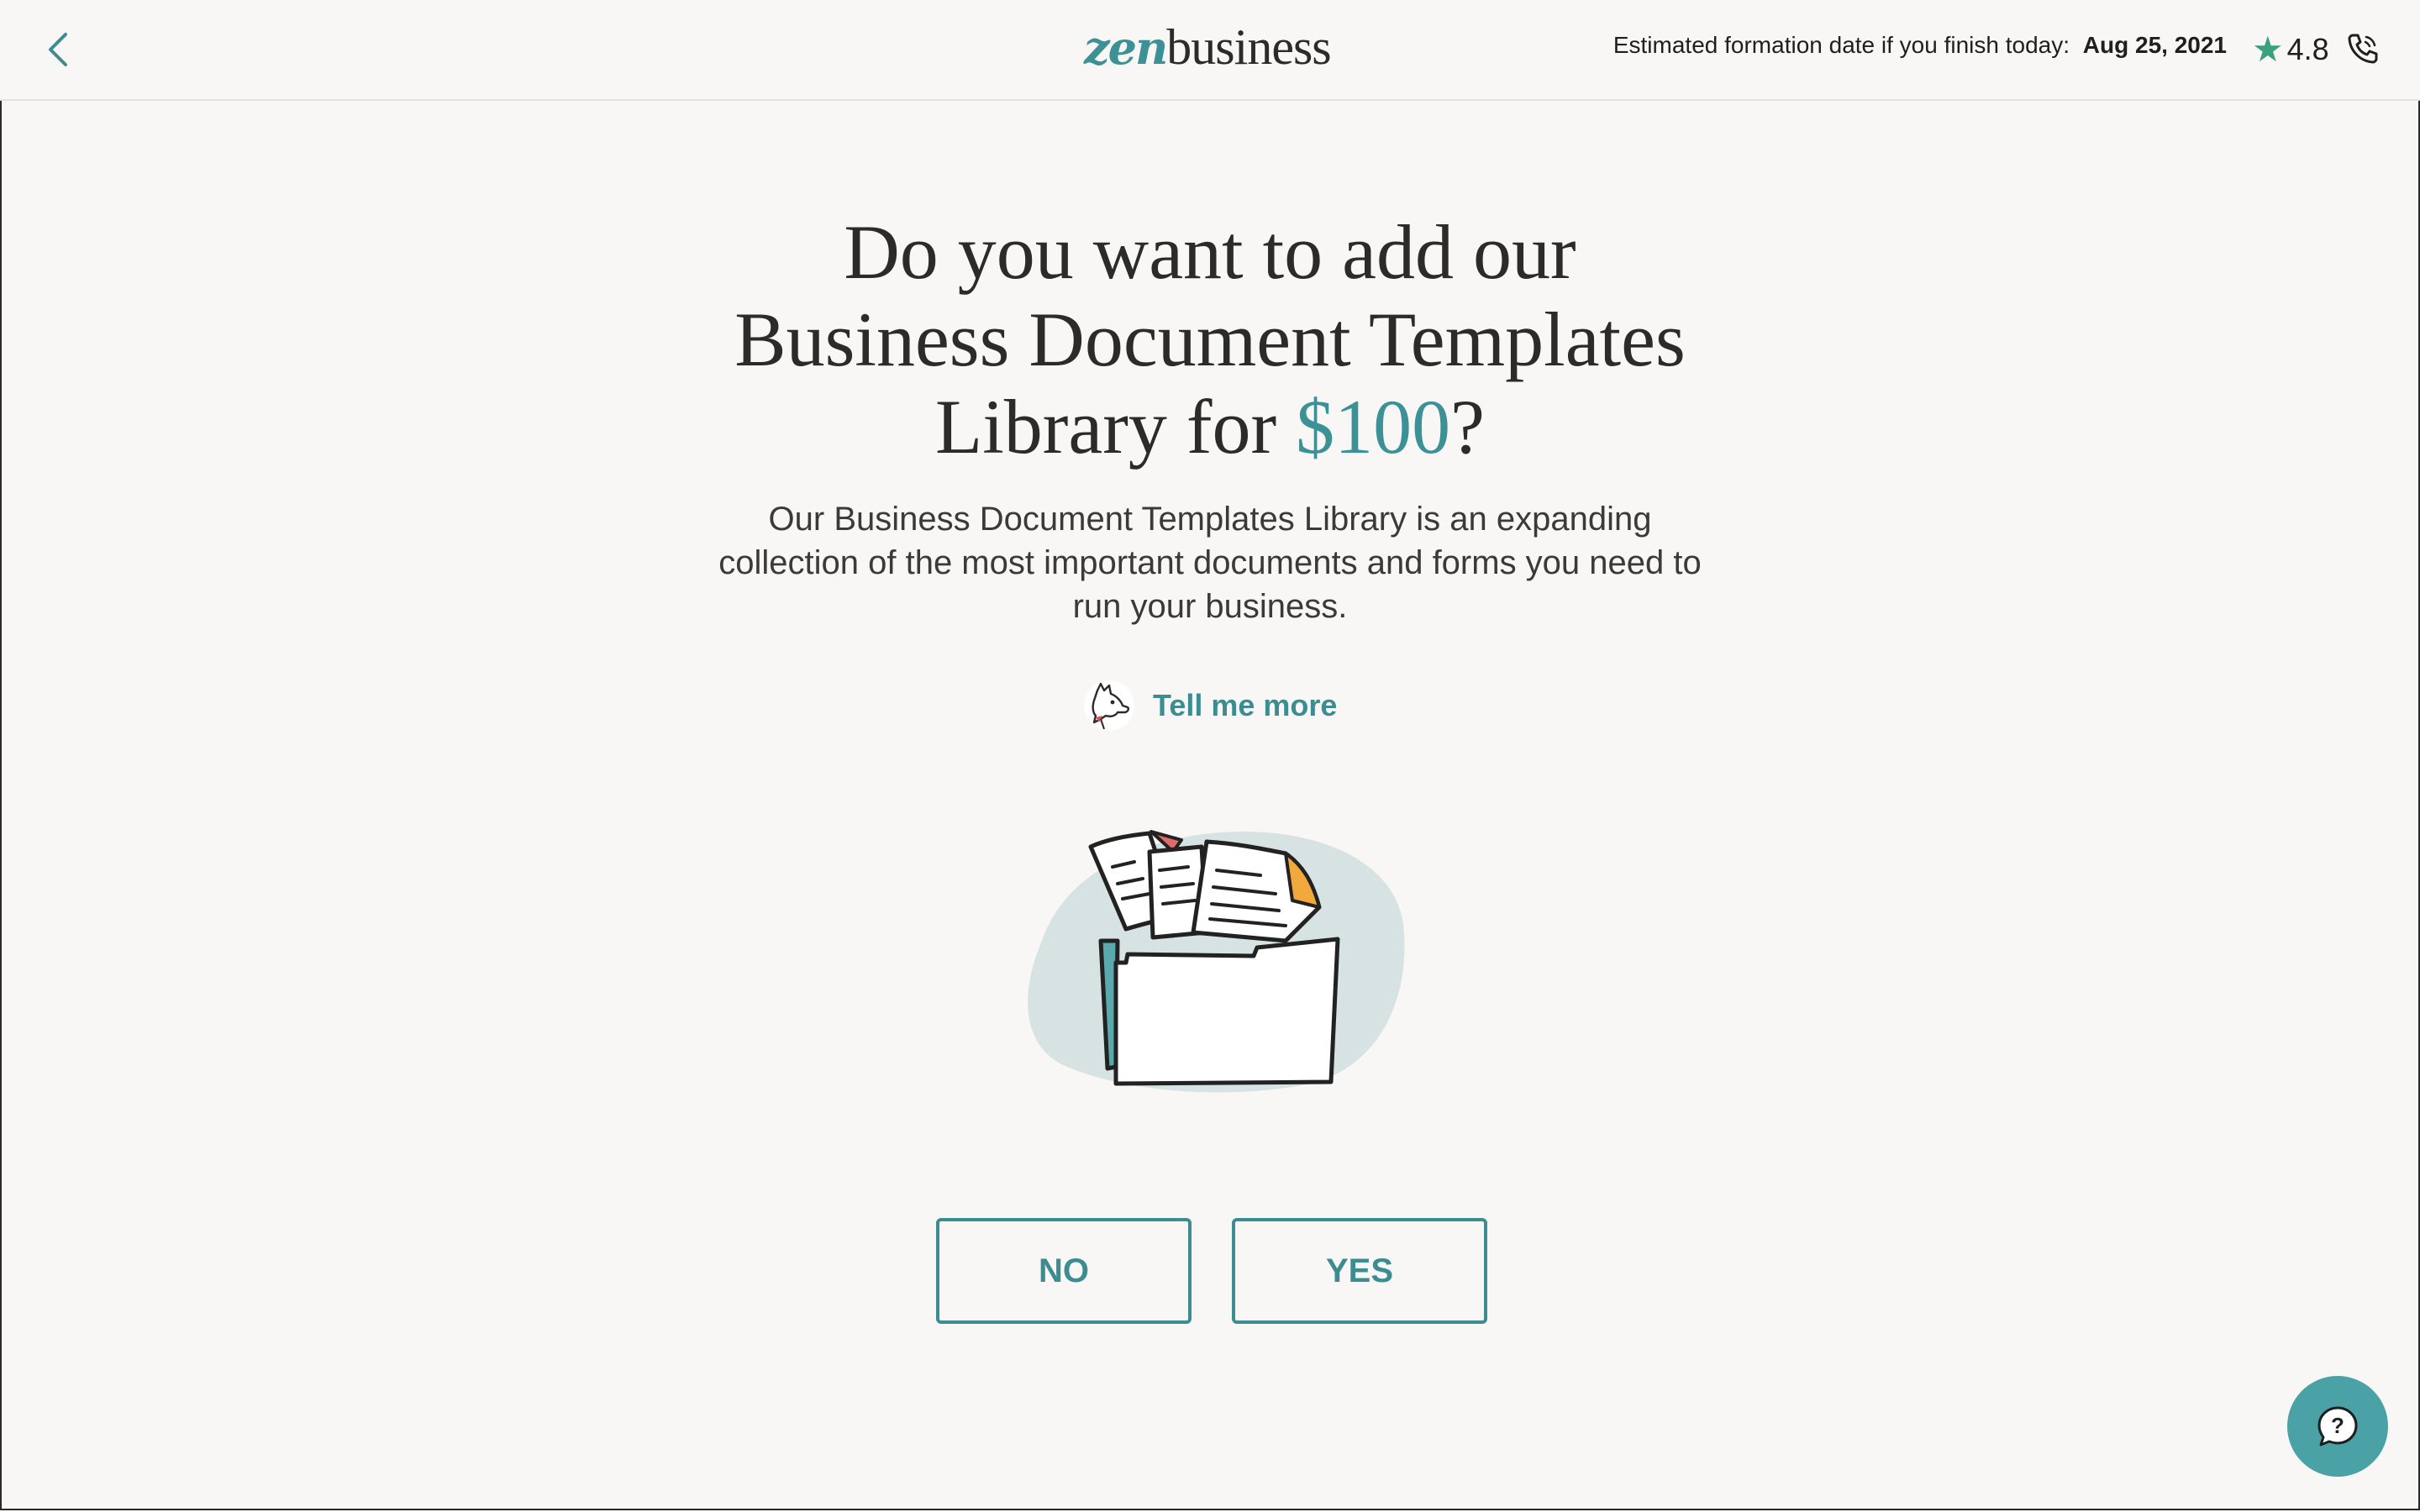 The height and width of the screenshot is (1512, 2420). Describe the element at coordinates (1216, 961) in the screenshot. I see `folder-documents-icon` at that location.